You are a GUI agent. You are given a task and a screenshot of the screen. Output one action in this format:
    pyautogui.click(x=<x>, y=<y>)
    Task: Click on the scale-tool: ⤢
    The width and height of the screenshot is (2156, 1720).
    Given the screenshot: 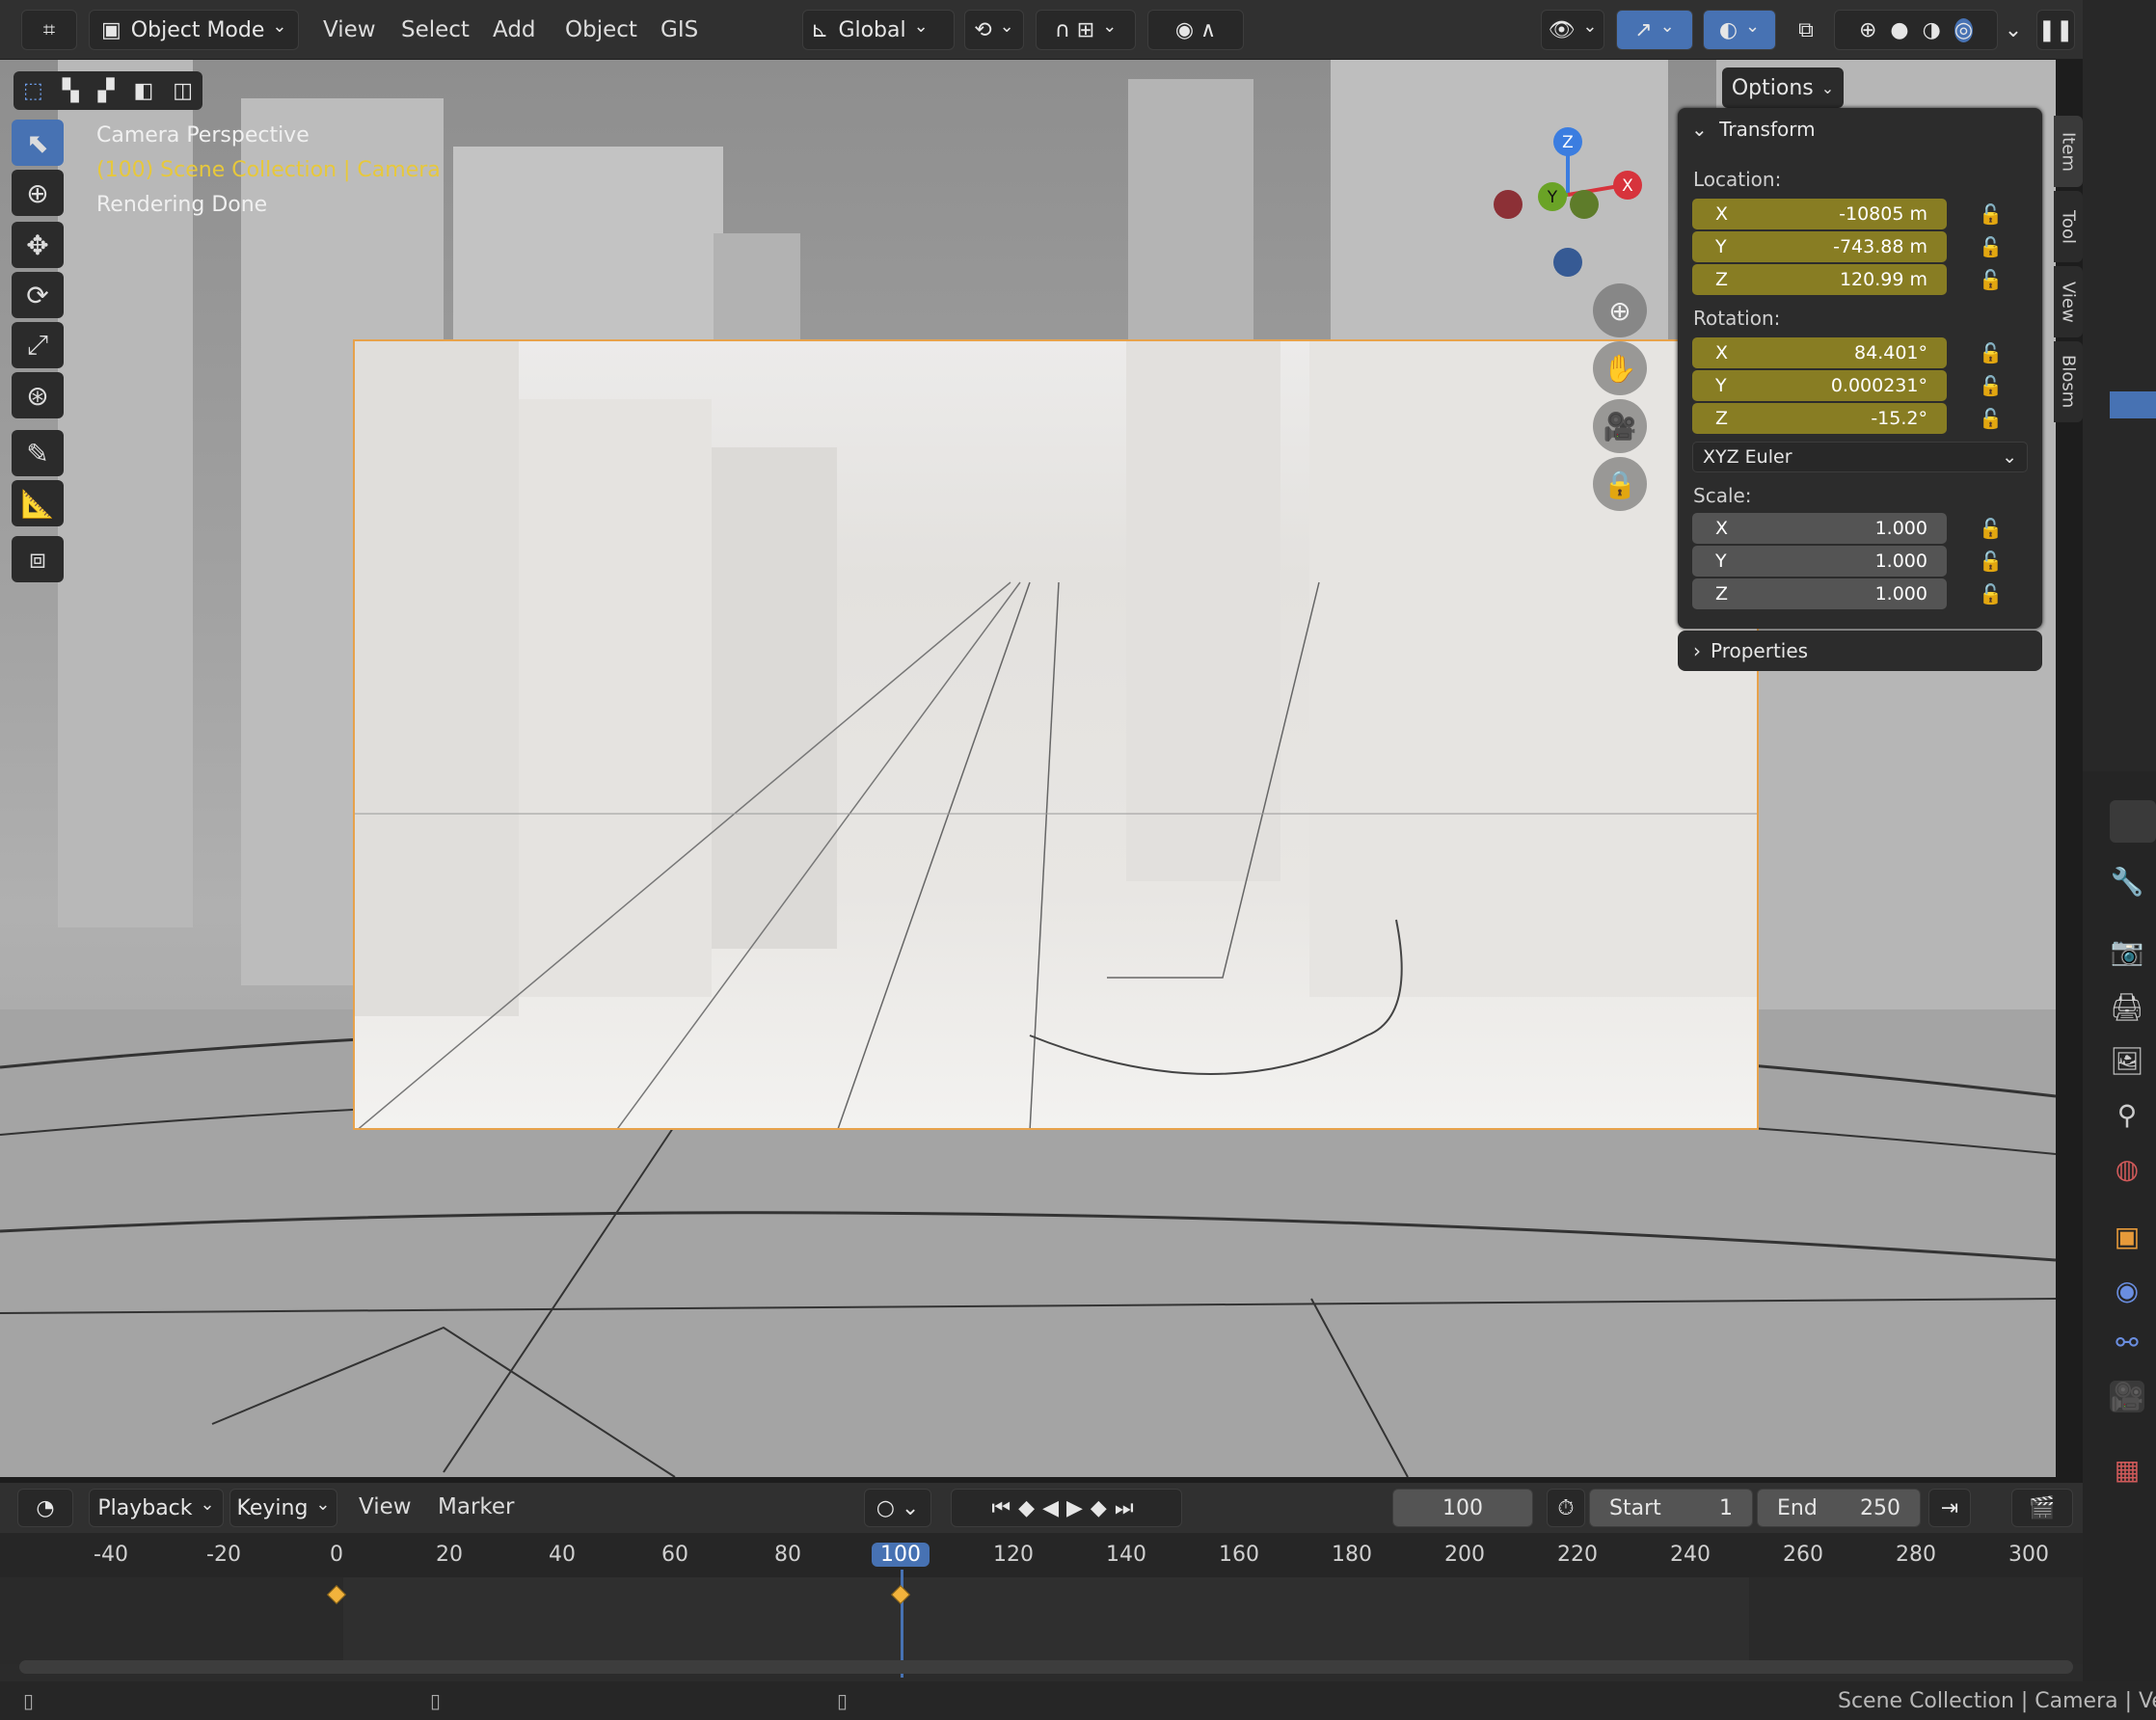 What is the action you would take?
    pyautogui.click(x=38, y=345)
    